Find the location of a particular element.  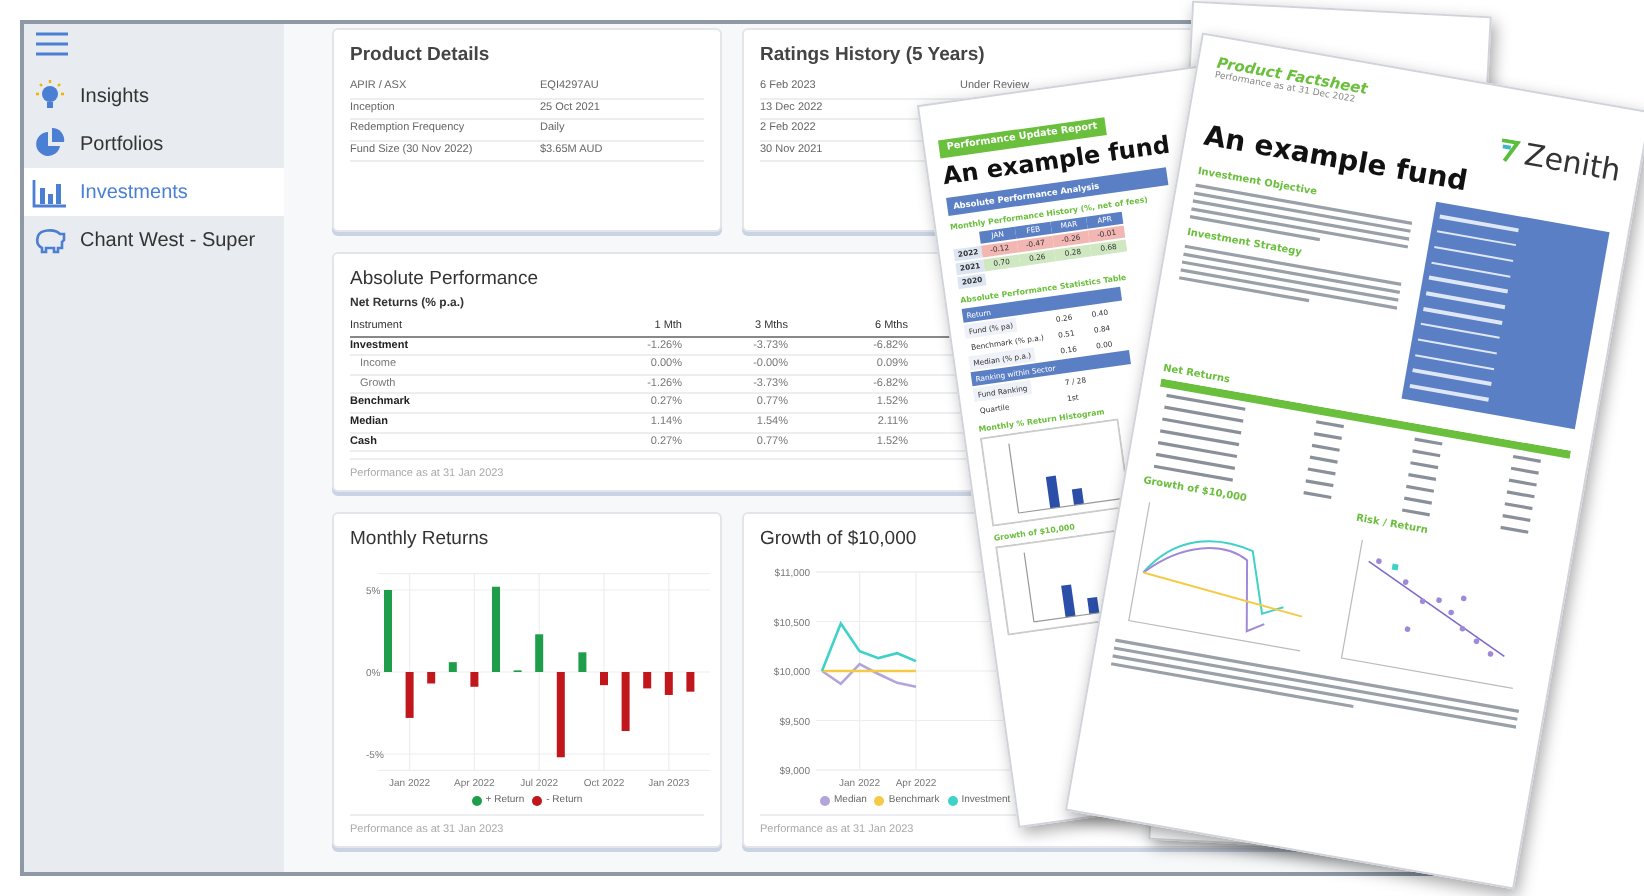

card-title: Monthly Returns is located at coordinates (419, 539).